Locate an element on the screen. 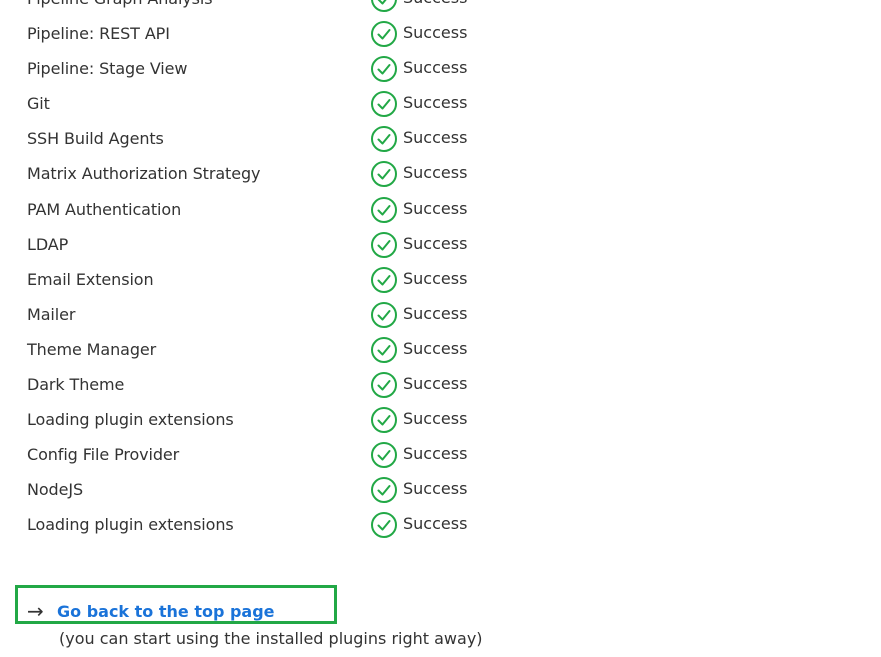  plugin-name: LDAP is located at coordinates (48, 244).